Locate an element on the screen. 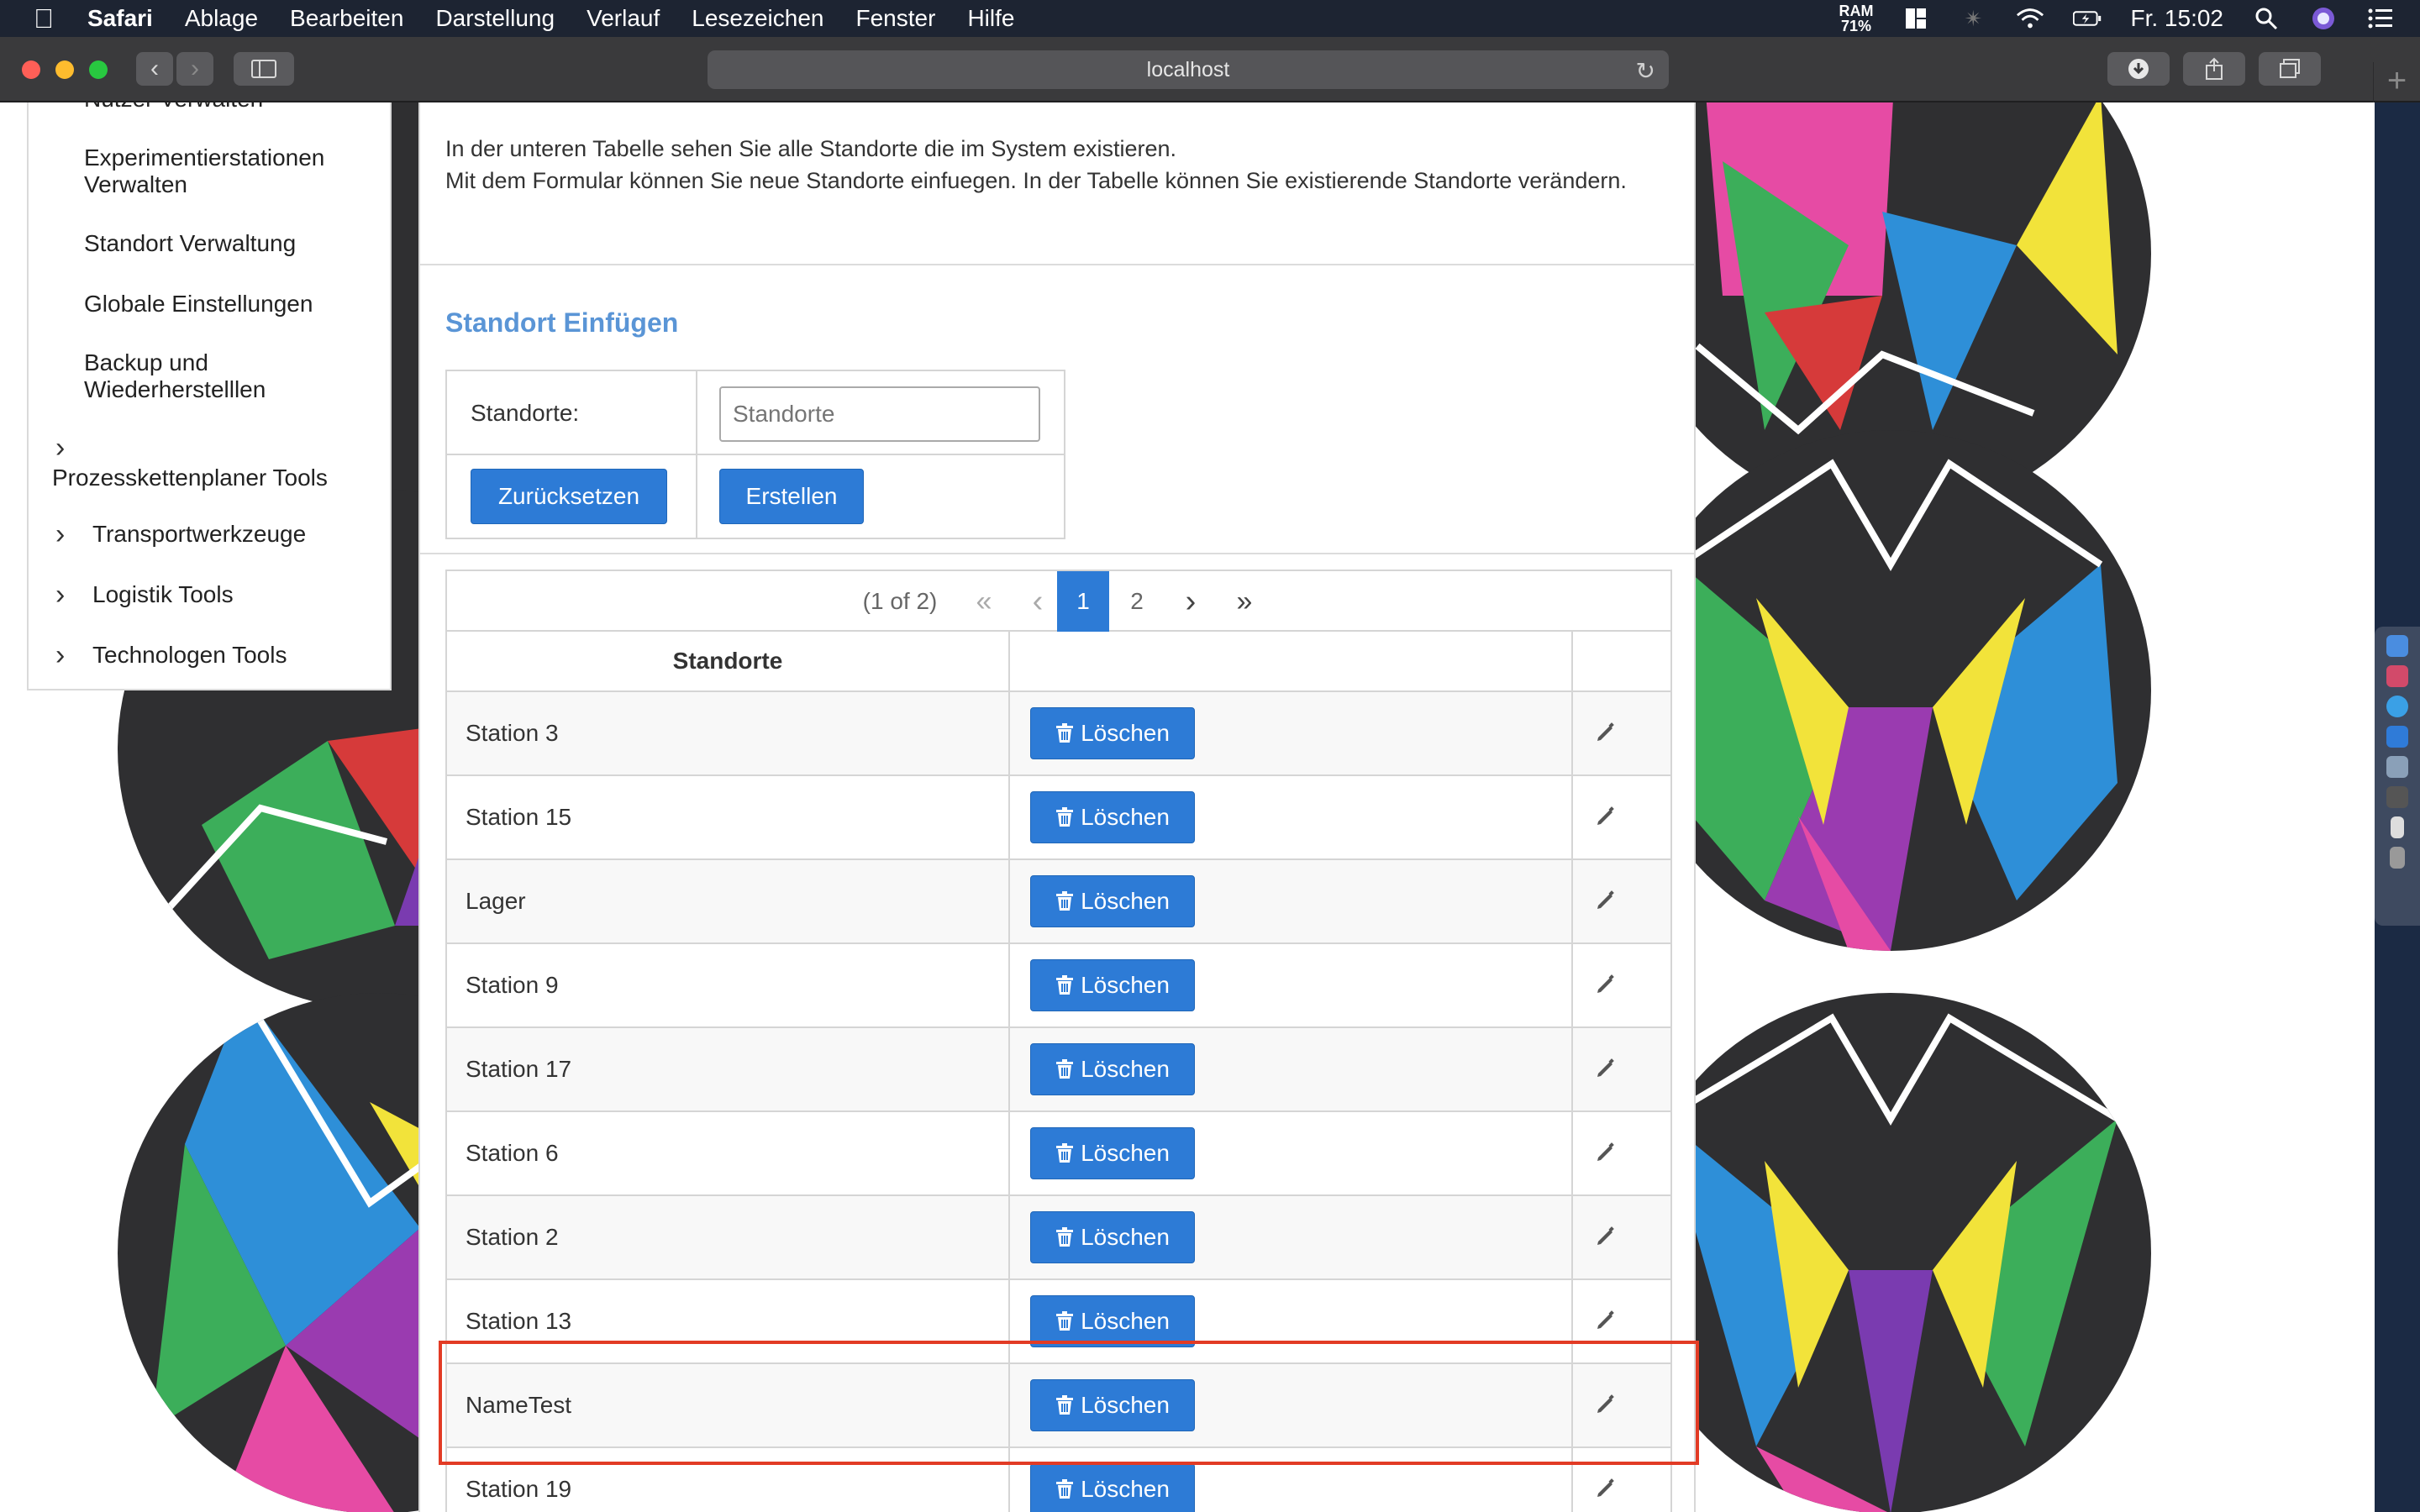 This screenshot has height=1512, width=2420. standorte-label: Standorte: is located at coordinates (525, 413).